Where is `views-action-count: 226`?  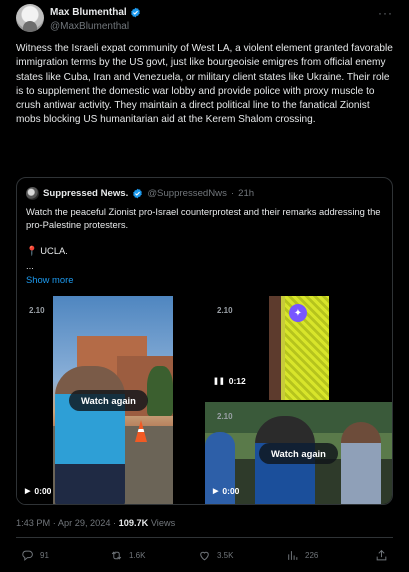 views-action-count: 226 is located at coordinates (312, 555).